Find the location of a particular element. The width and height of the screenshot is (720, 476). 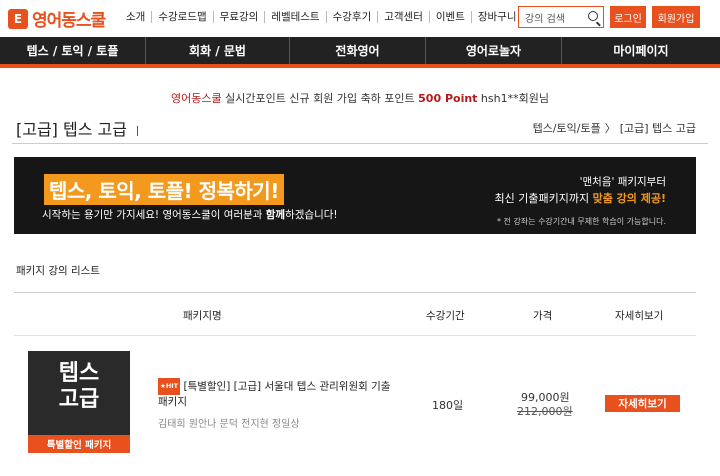

top-nav-support: 고객센터 is located at coordinates (404, 17).